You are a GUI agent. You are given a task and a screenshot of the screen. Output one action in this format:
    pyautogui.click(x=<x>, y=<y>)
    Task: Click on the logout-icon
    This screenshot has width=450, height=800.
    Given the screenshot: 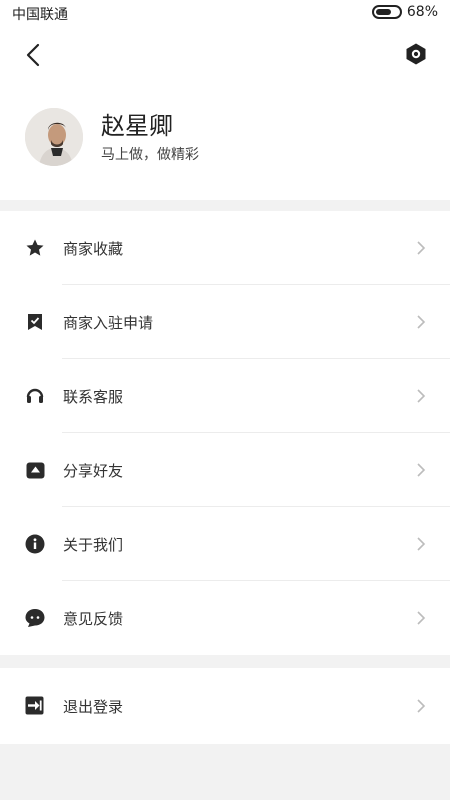 What is the action you would take?
    pyautogui.click(x=35, y=706)
    